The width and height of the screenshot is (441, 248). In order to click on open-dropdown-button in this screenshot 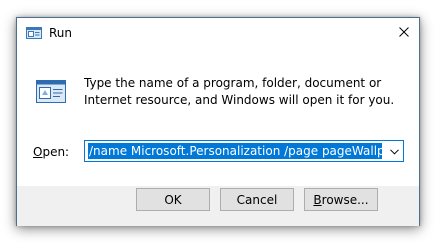, I will do `click(394, 151)`.